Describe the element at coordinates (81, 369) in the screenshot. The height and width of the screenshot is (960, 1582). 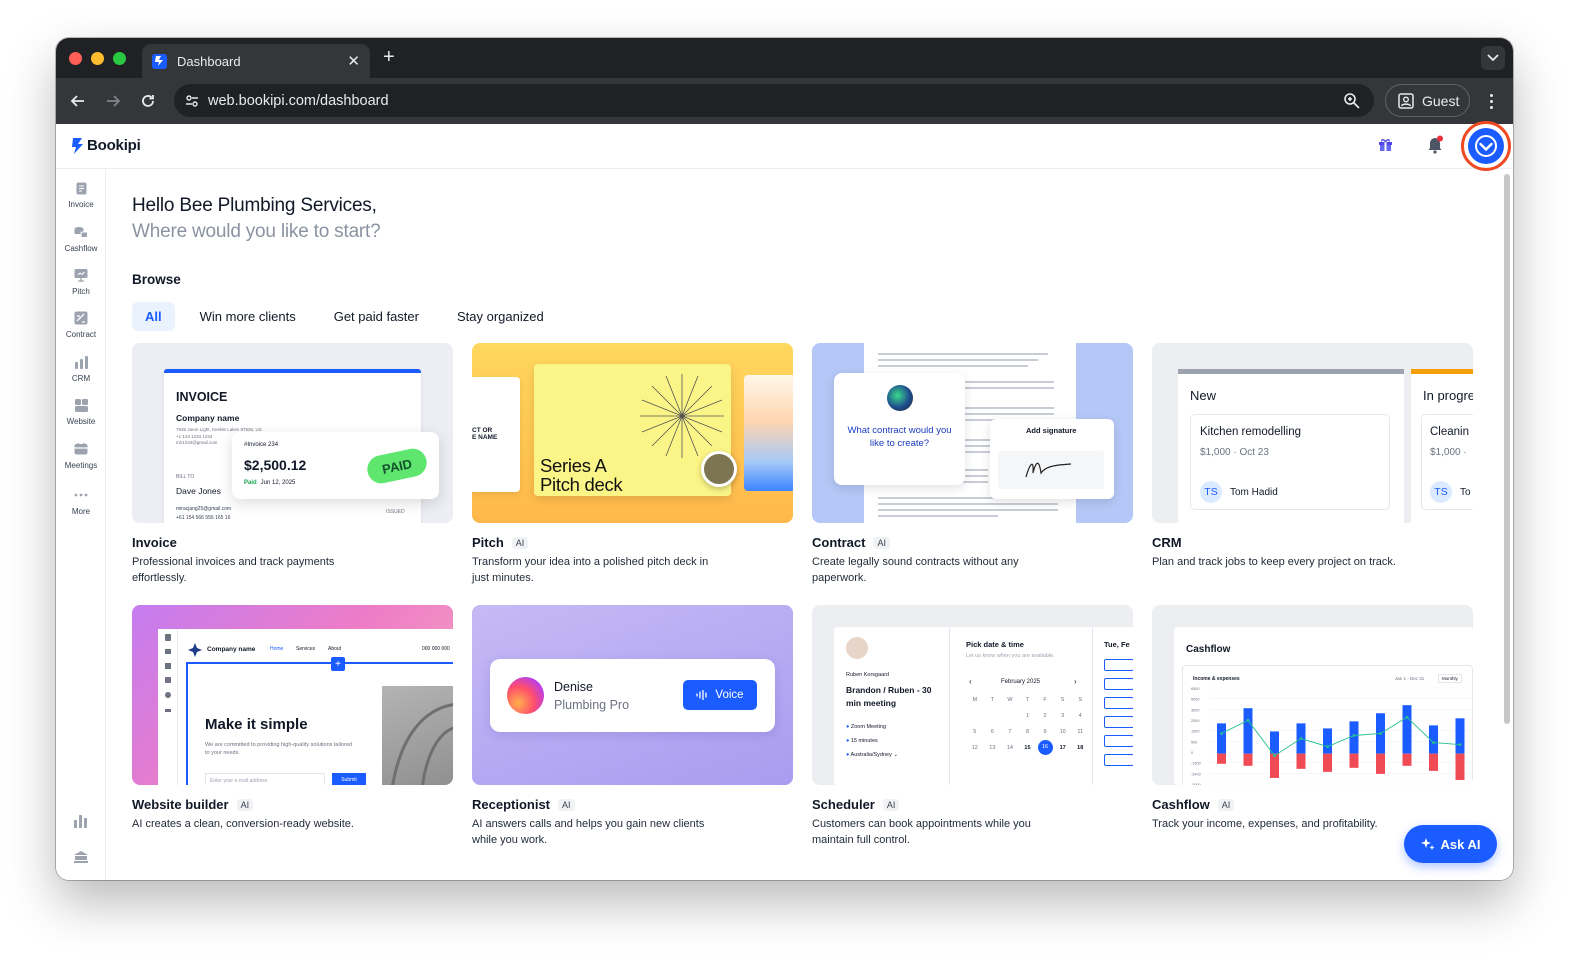
I see `sidebar-item-crm: CRM` at that location.